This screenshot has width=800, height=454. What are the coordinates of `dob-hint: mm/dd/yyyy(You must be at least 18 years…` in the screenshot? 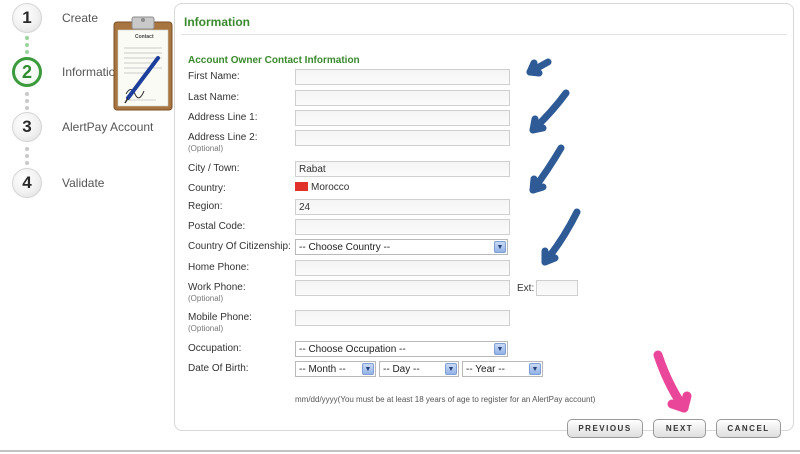 It's located at (445, 399).